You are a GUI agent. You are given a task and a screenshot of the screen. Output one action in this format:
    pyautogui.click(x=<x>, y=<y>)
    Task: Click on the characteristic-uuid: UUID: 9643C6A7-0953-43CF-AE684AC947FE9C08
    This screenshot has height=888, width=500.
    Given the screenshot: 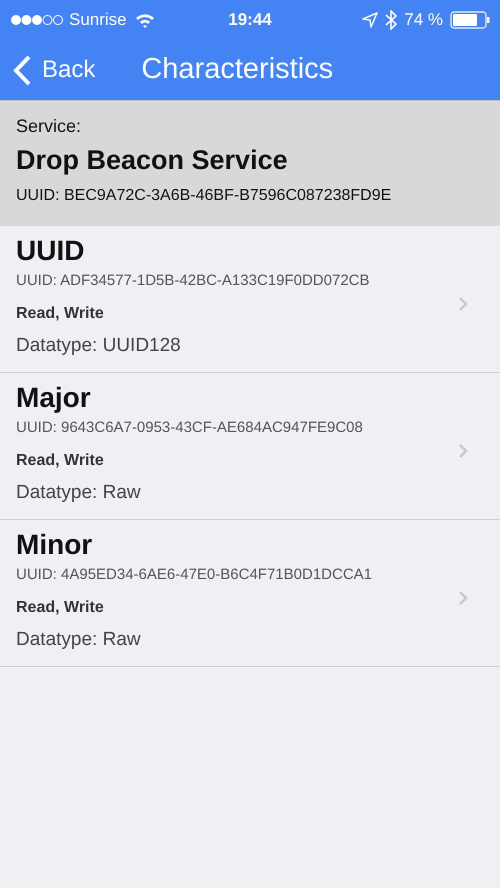 What is the action you would take?
    pyautogui.click(x=190, y=428)
    